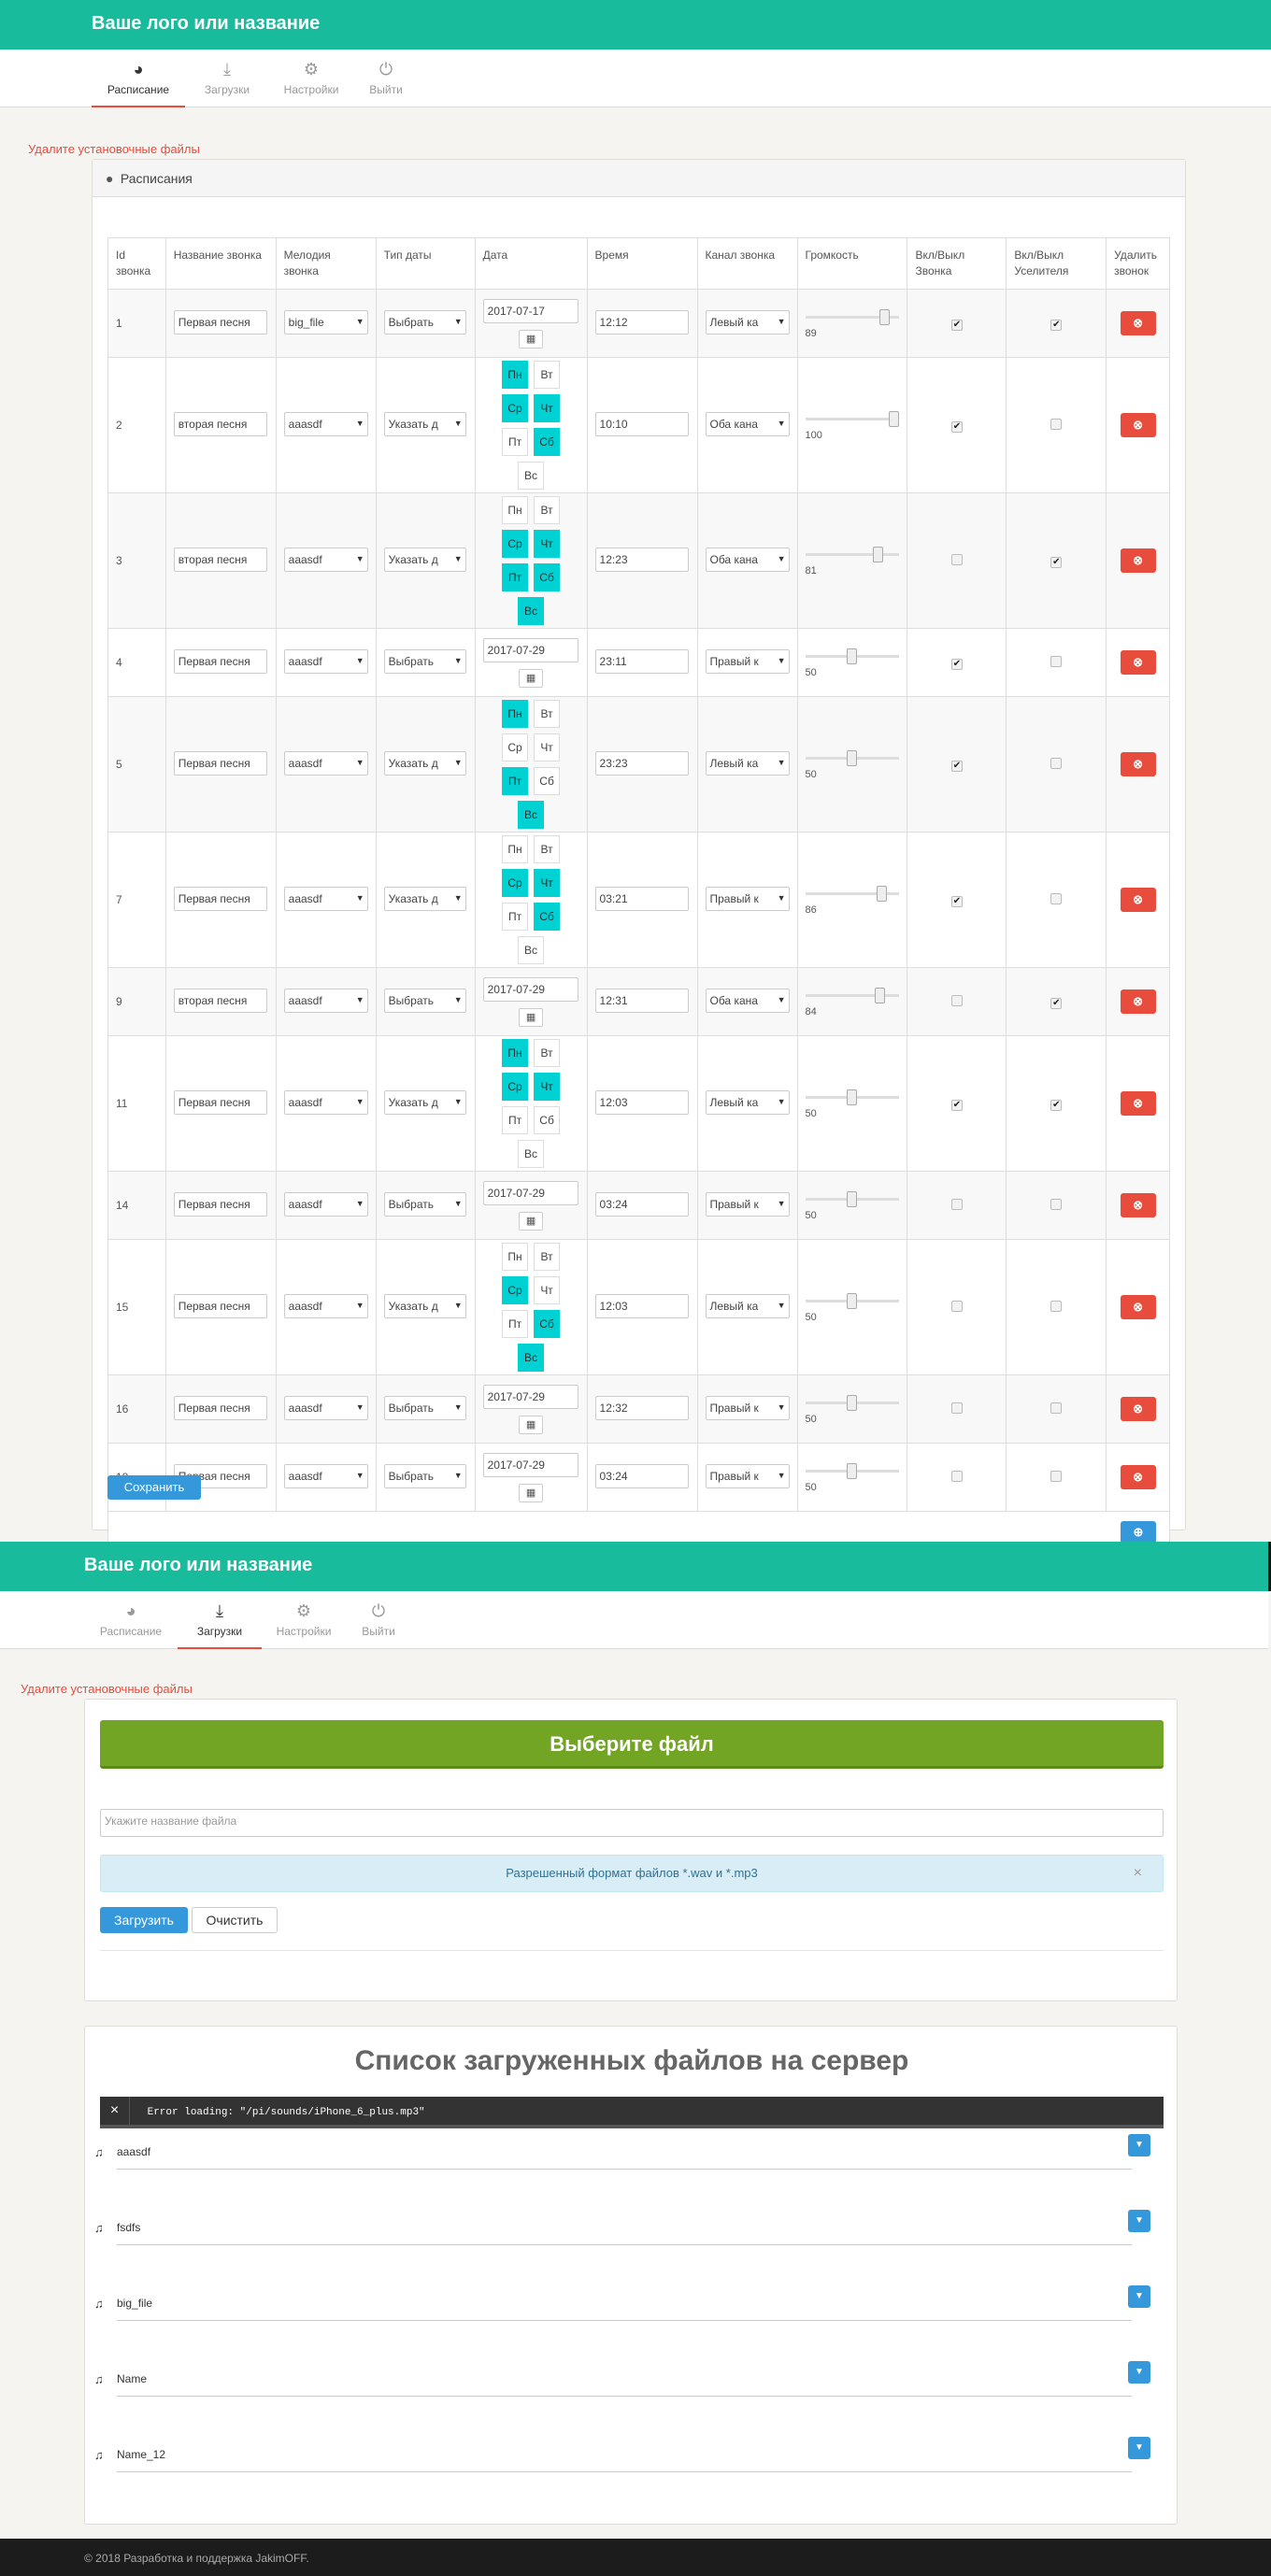 The height and width of the screenshot is (2576, 1271). Describe the element at coordinates (747, 1001) in the screenshot. I see `channel-select: Оба кана ▼` at that location.